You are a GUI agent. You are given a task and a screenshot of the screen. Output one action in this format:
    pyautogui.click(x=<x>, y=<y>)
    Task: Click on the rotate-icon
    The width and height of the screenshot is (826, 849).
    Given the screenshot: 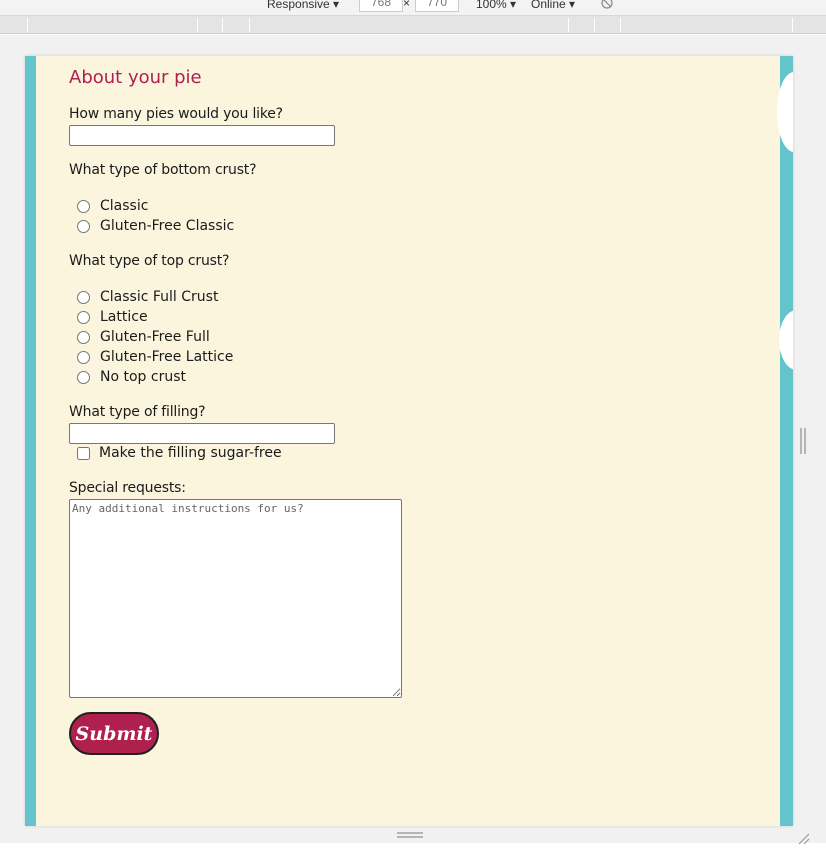 What is the action you would take?
    pyautogui.click(x=607, y=6)
    